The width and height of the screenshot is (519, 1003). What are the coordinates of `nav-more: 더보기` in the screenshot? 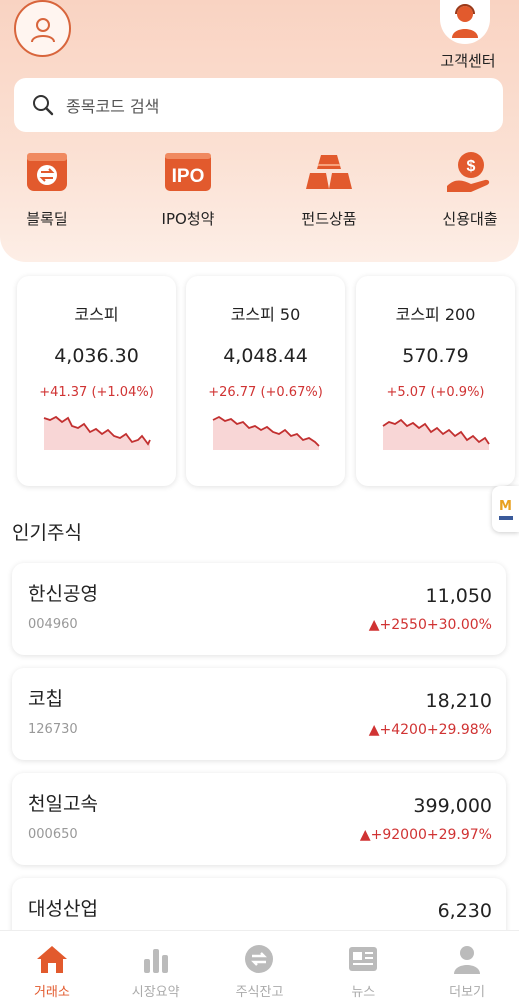 It's located at (467, 967).